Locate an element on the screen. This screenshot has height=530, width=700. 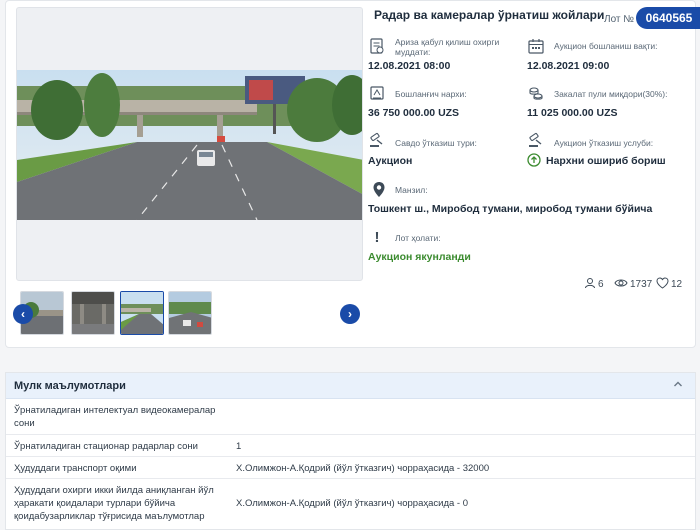
document-icon is located at coordinates (377, 46).